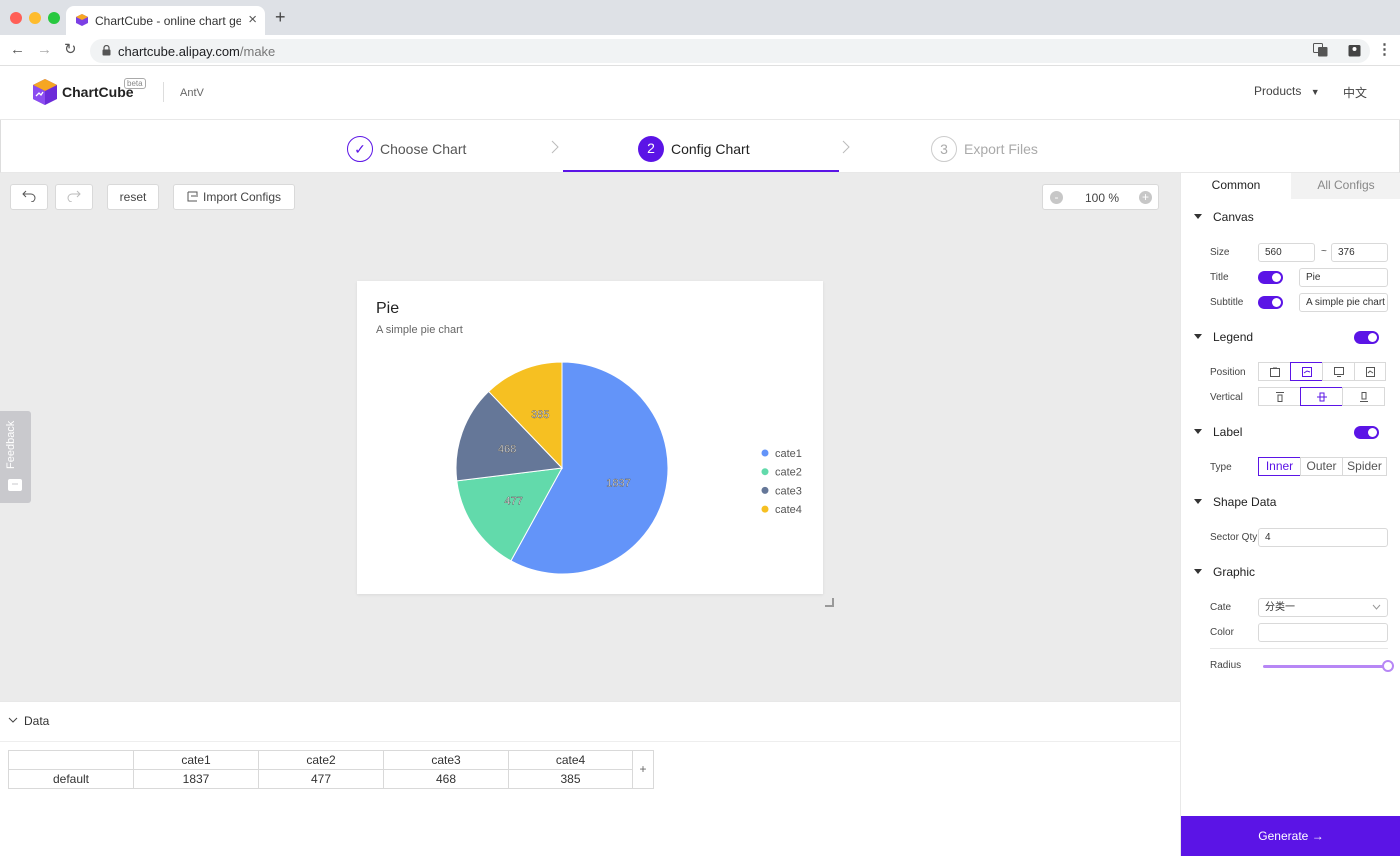 Image resolution: width=1400 pixels, height=856 pixels. Describe the element at coordinates (1224, 217) in the screenshot. I see `section-canvas: Canvas` at that location.